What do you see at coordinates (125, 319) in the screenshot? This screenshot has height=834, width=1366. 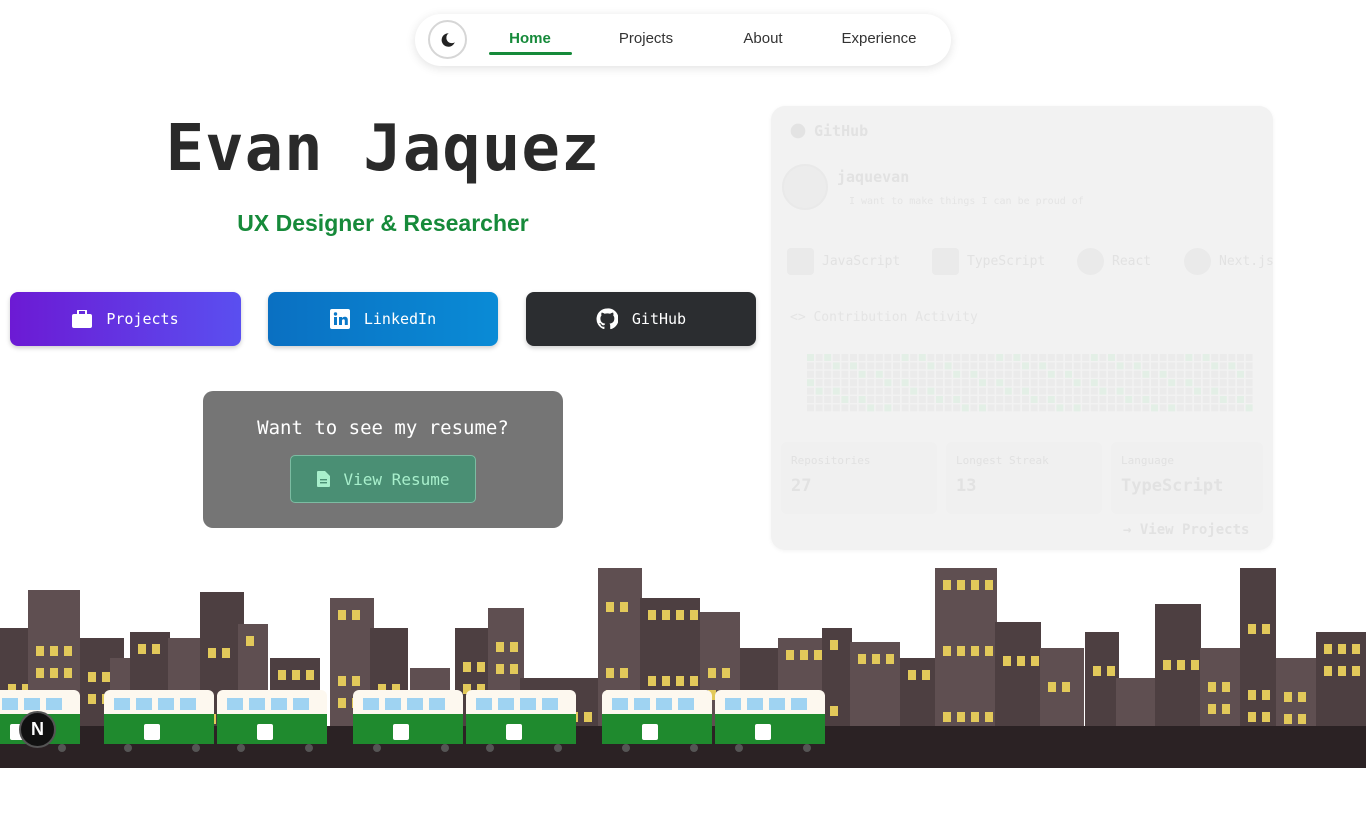 I see `projects-button: Projects` at bounding box center [125, 319].